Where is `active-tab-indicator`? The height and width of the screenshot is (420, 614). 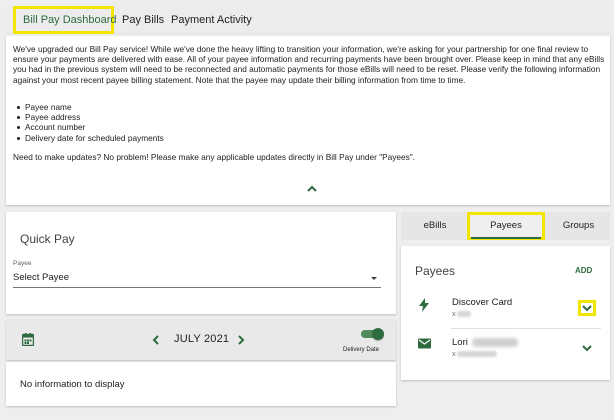
active-tab-indicator is located at coordinates (506, 238).